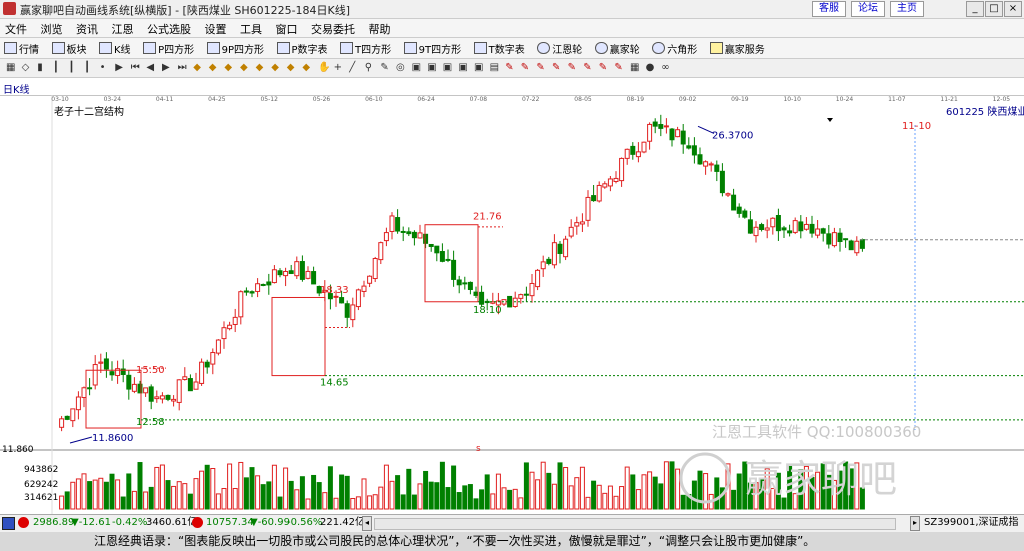 The height and width of the screenshot is (551, 1024). I want to click on scroll-right-icon: ▸, so click(915, 523).